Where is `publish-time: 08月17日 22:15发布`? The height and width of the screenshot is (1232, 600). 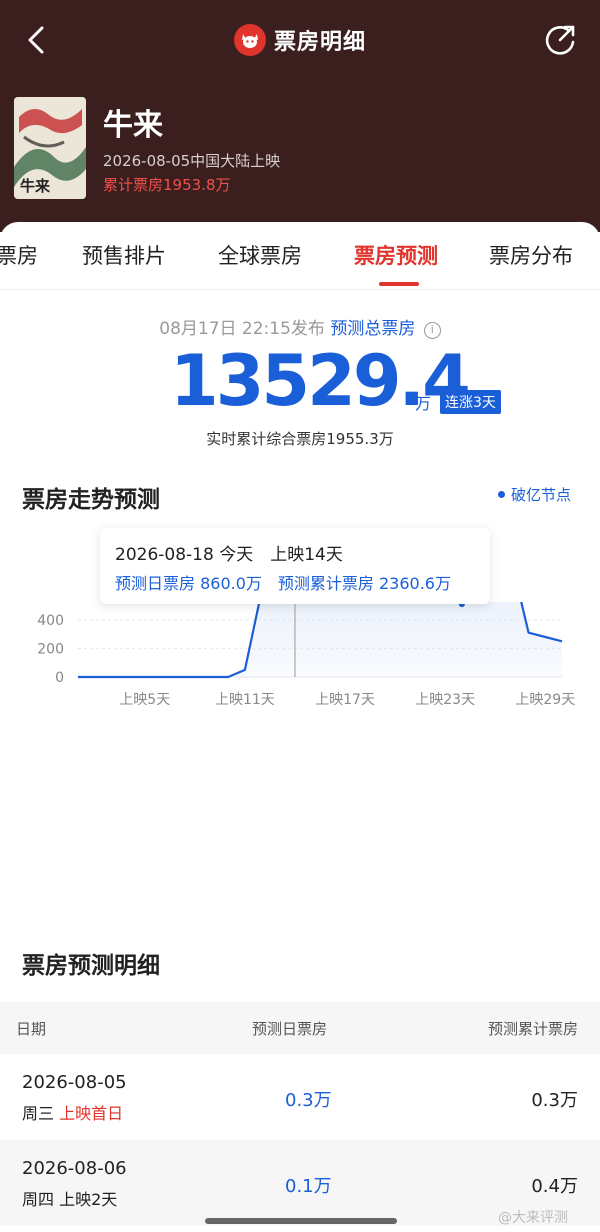
publish-time: 08月17日 22:15发布 is located at coordinates (242, 329).